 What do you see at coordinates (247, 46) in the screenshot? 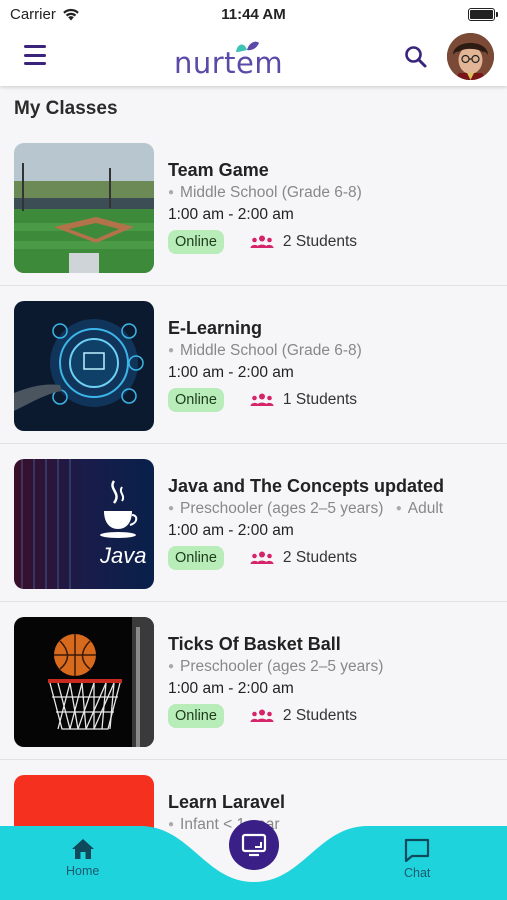
I see `leaf-icon` at bounding box center [247, 46].